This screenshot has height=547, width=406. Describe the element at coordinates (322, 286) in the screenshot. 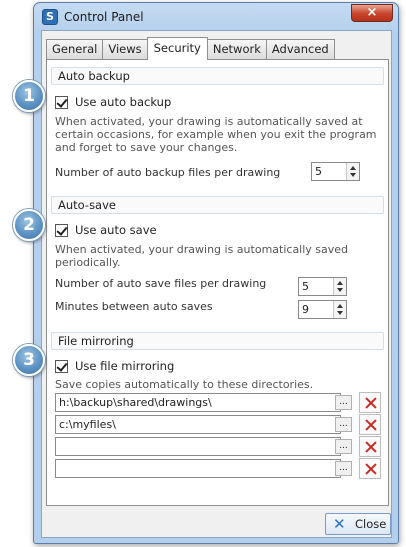

I see `auto-save-files-stepper: 5` at that location.